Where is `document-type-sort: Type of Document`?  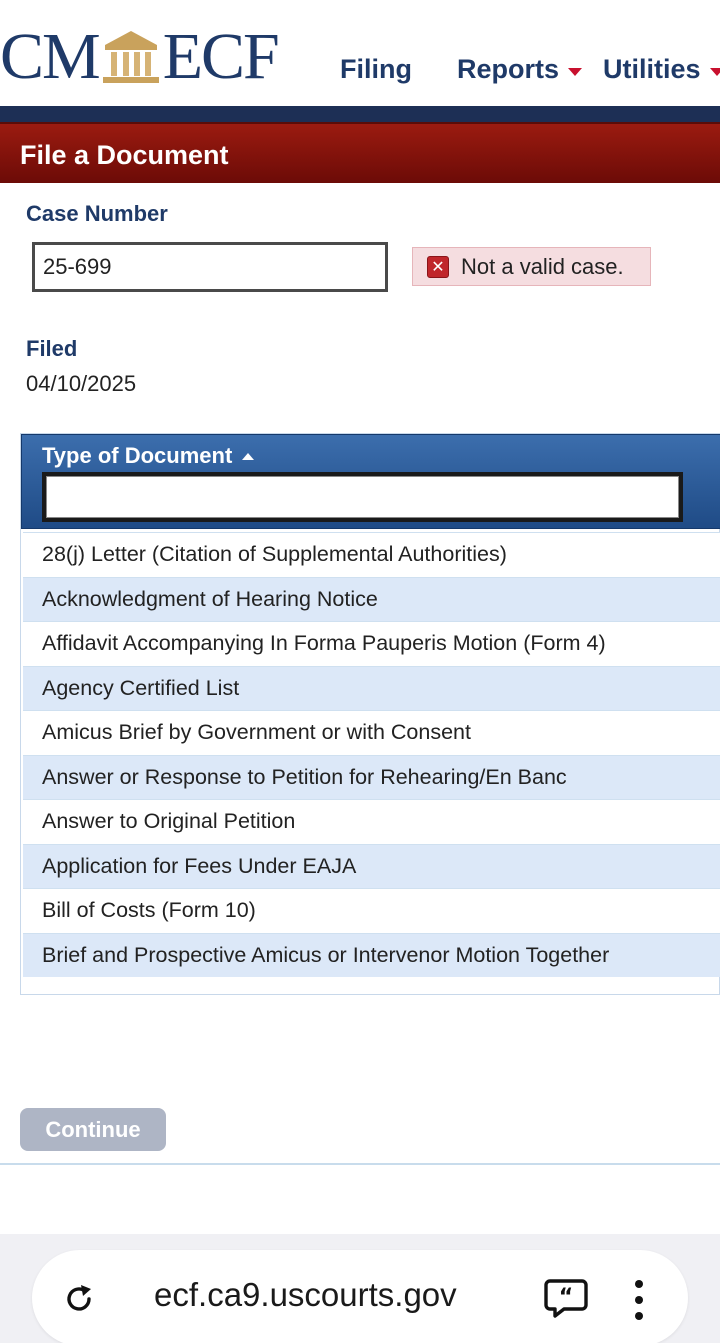 document-type-sort: Type of Document is located at coordinates (148, 456).